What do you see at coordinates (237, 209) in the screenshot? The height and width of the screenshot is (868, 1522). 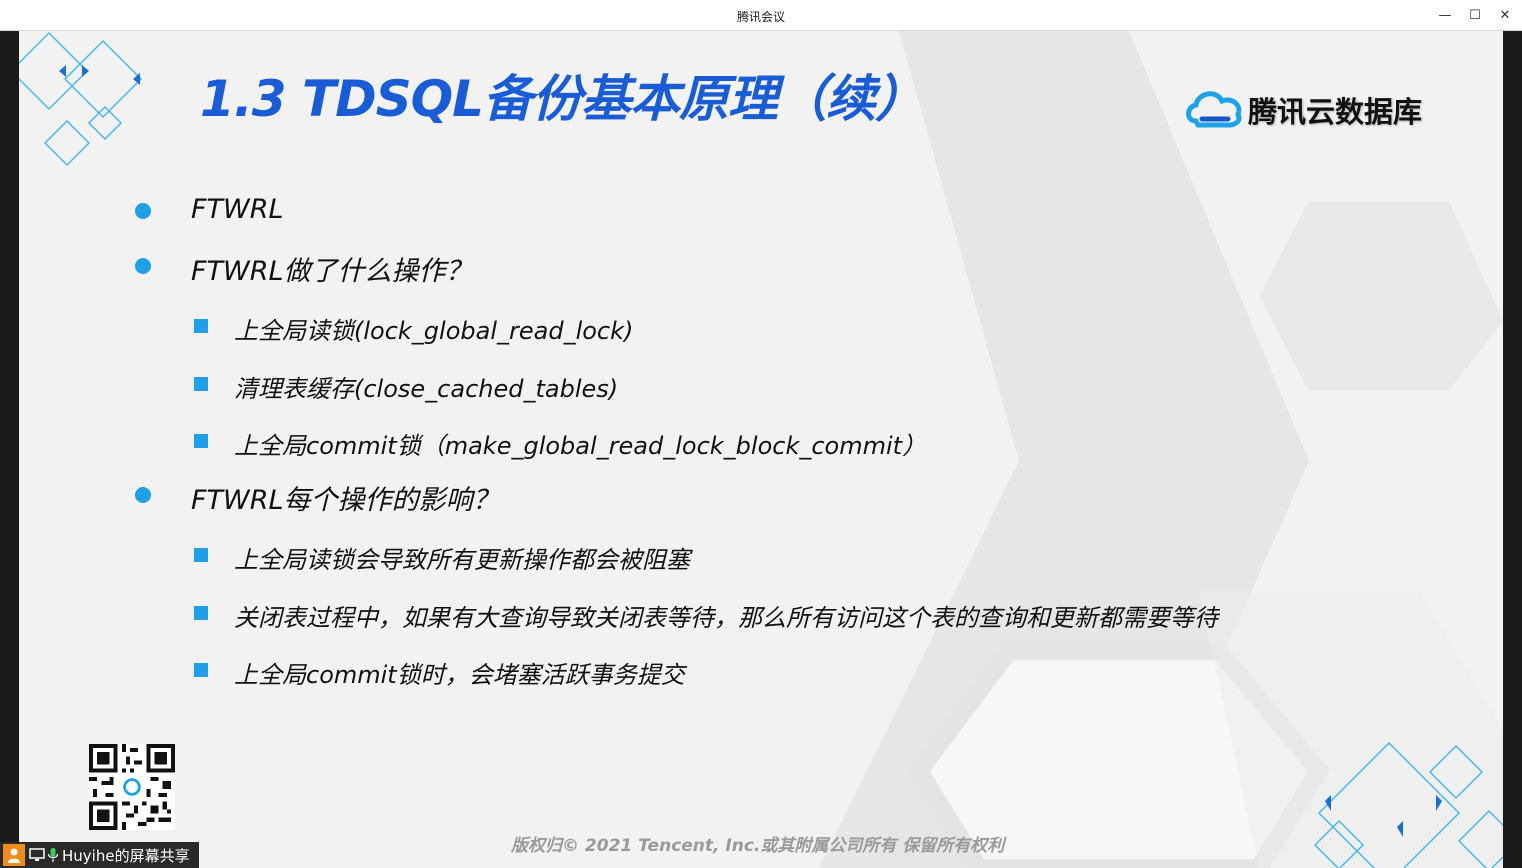 I see `bullet-item: FTWRL` at bounding box center [237, 209].